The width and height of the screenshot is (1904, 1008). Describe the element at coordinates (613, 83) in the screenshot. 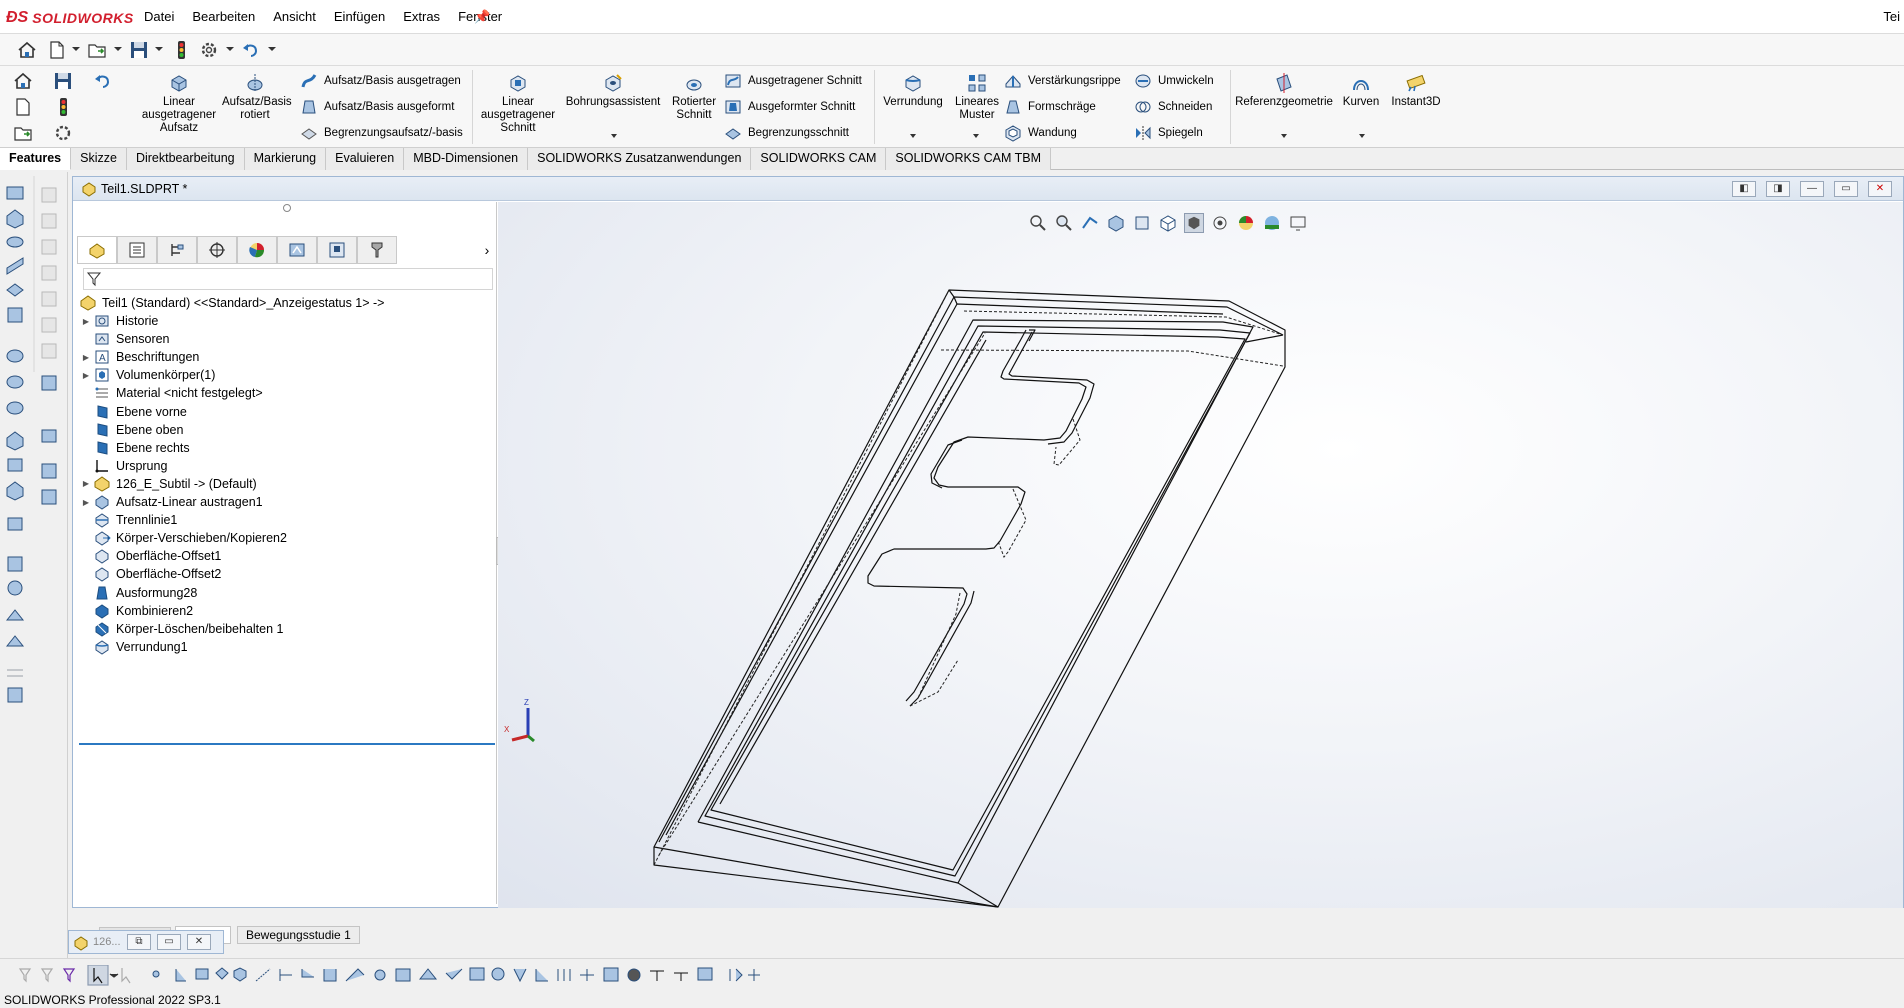

I see `hole-wizard-icon` at that location.